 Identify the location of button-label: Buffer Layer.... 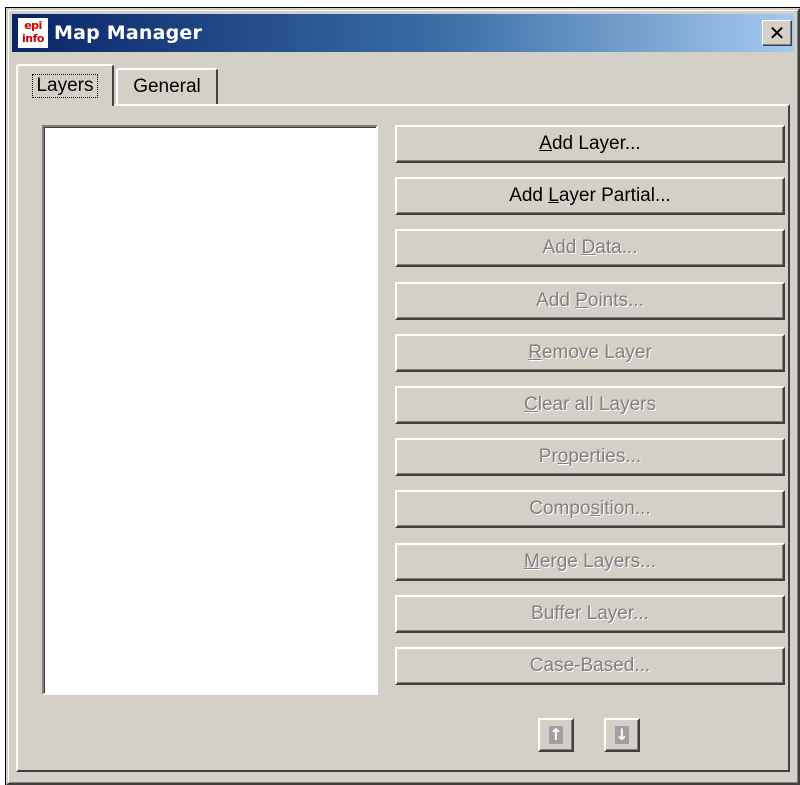
(590, 613).